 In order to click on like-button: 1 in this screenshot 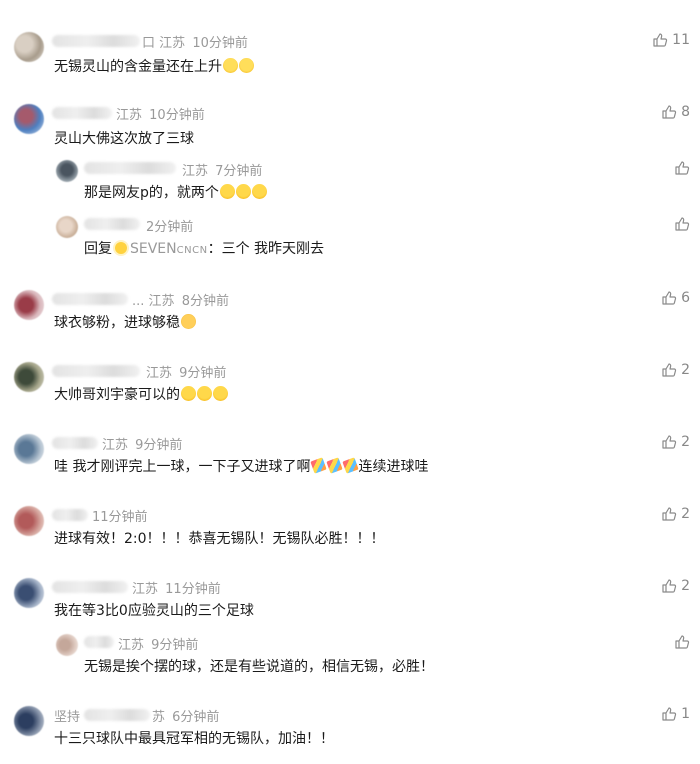, I will do `click(675, 714)`.